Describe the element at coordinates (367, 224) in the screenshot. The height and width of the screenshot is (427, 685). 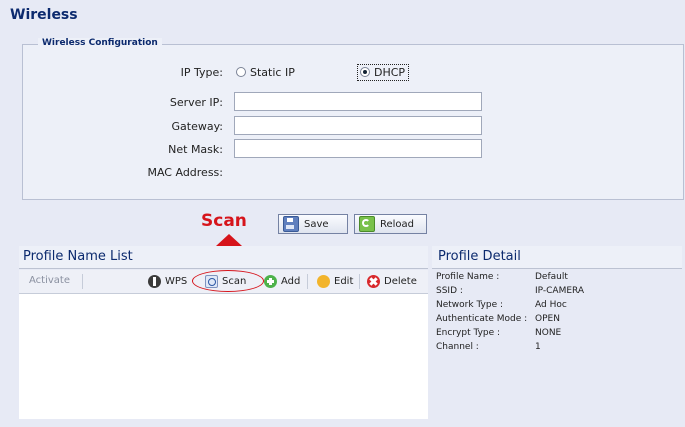
I see `reload-icon` at that location.